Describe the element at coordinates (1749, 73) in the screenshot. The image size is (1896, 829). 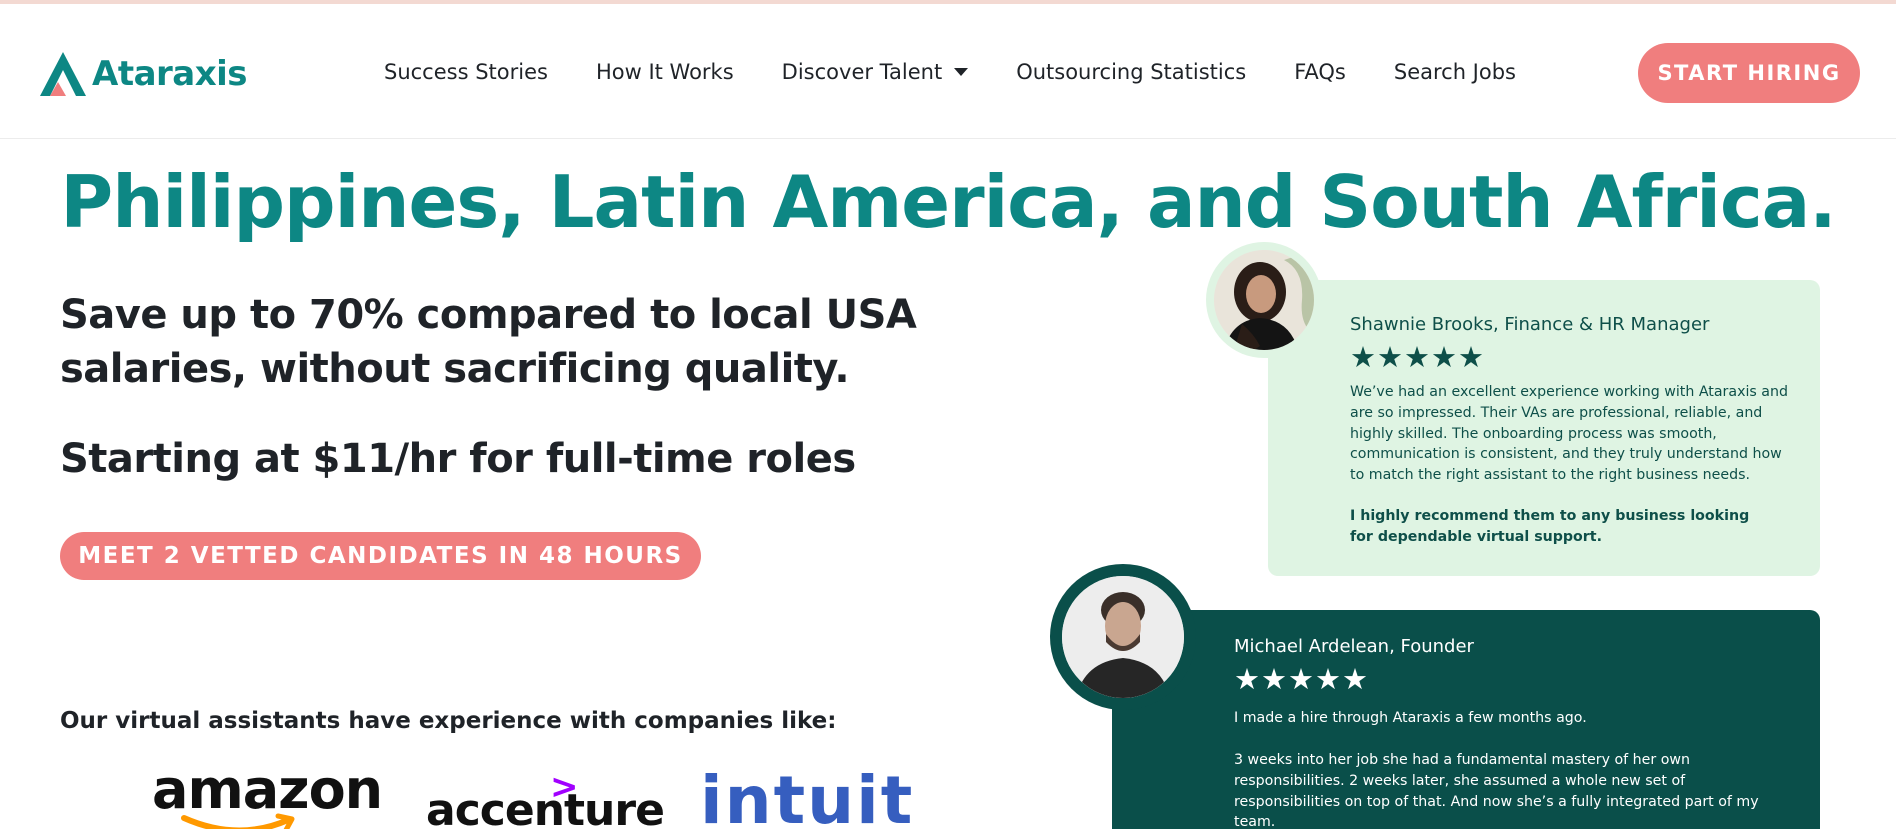
I see `start-hiring-button: START HIRING` at that location.